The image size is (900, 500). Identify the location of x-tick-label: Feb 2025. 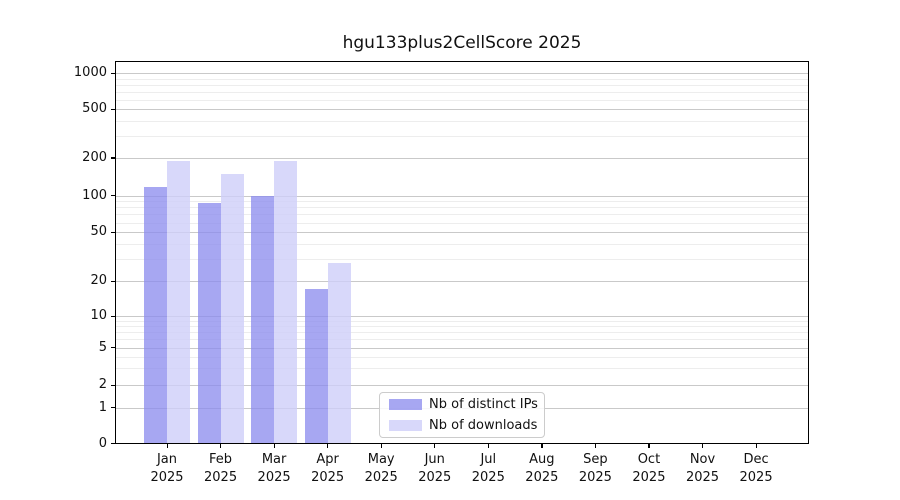
(221, 468).